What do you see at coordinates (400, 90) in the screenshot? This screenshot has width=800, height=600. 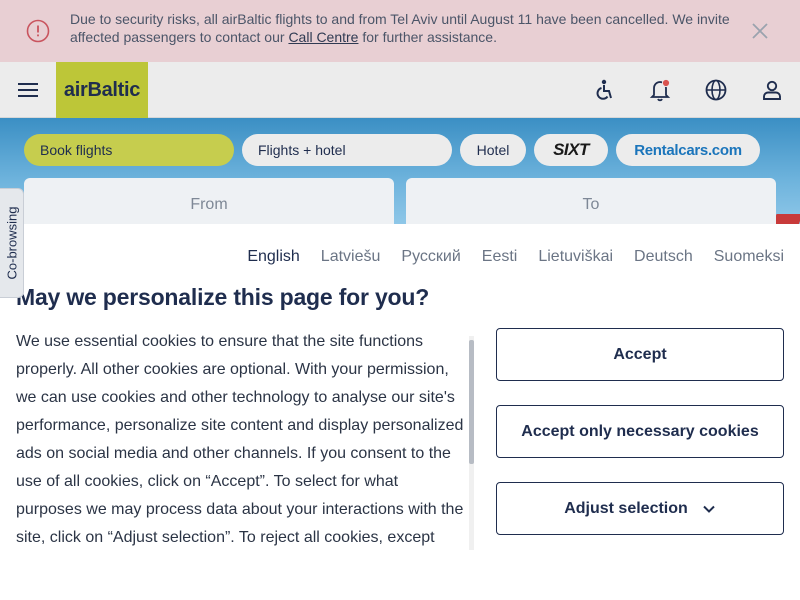 I see `site-header: airBaltic` at bounding box center [400, 90].